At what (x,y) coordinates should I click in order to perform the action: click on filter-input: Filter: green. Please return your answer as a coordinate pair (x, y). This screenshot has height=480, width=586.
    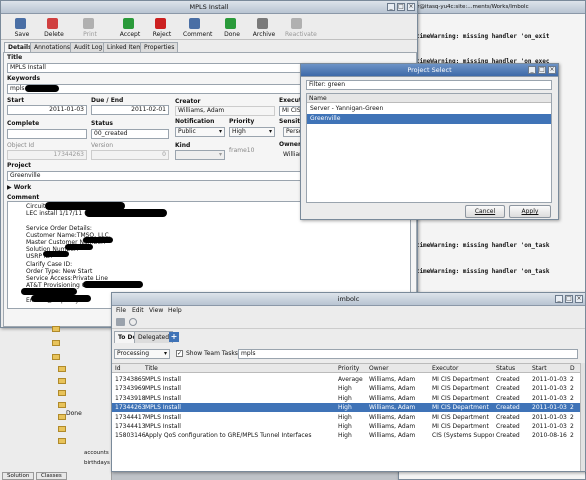
    Looking at the image, I should click on (429, 85).